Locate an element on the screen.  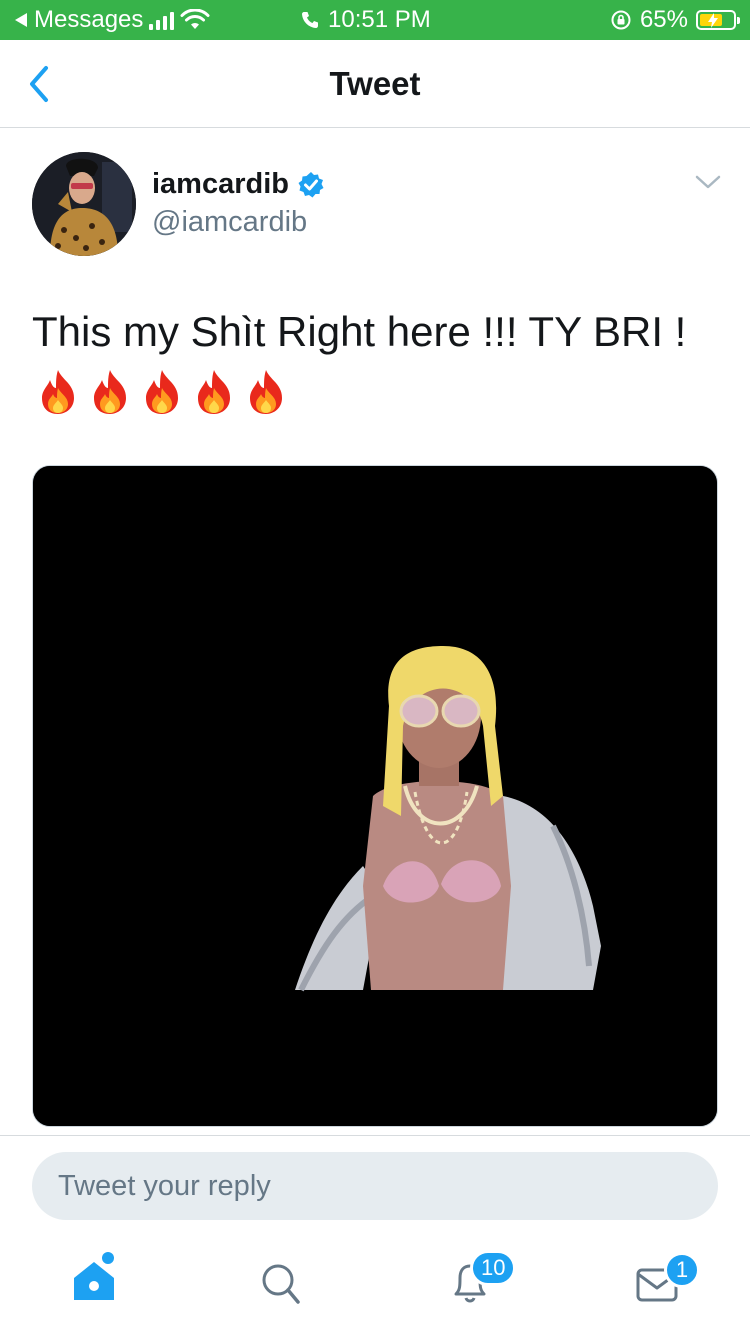
nav-bar: Tweet is located at coordinates (375, 84).